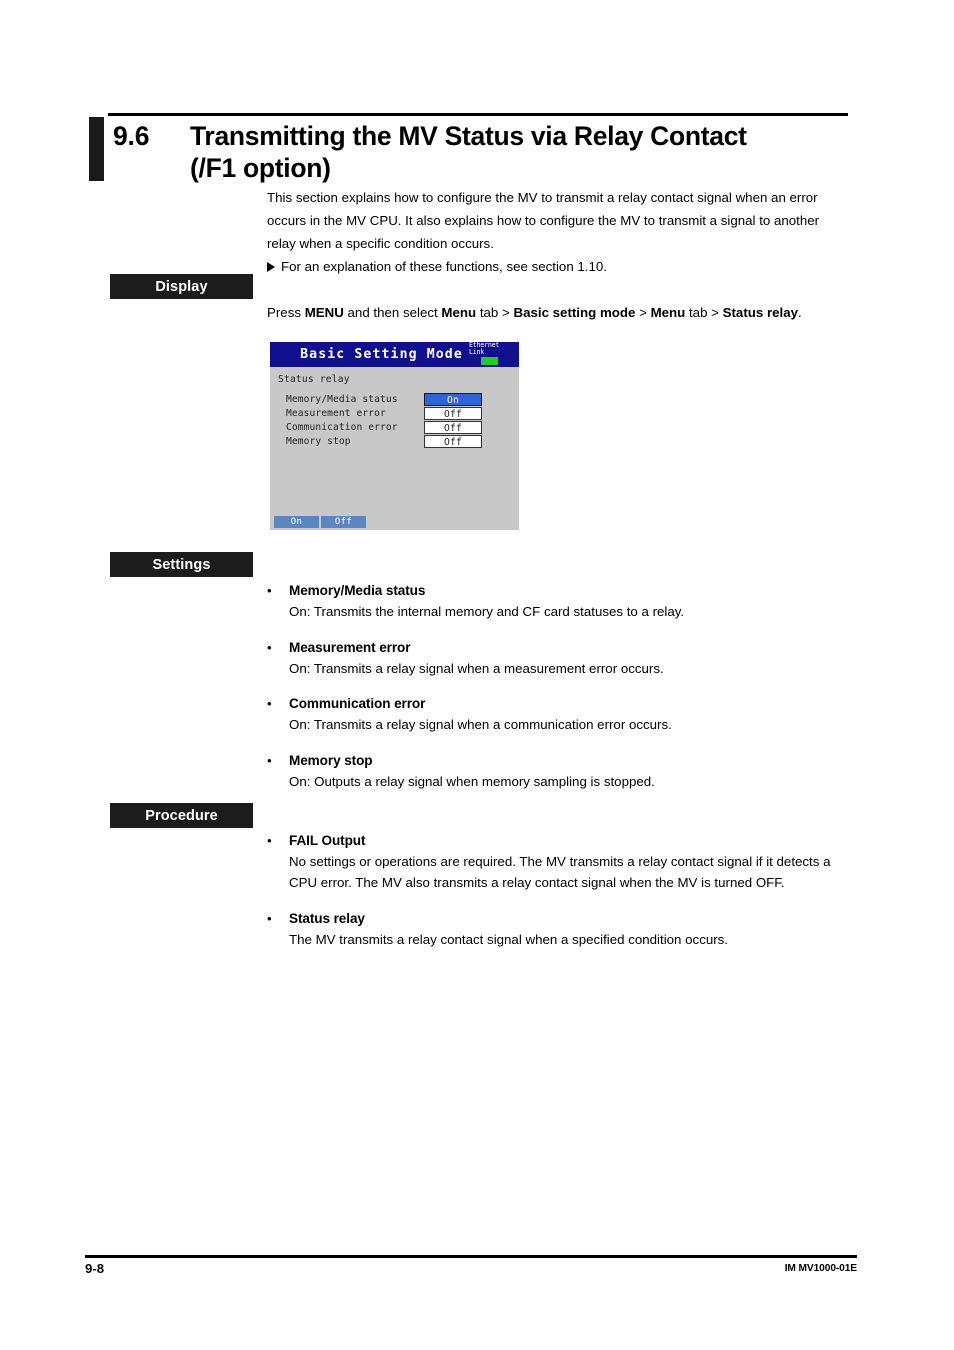 The width and height of the screenshot is (954, 1350). I want to click on device-setting-row: Memory stop Off, so click(396, 442).